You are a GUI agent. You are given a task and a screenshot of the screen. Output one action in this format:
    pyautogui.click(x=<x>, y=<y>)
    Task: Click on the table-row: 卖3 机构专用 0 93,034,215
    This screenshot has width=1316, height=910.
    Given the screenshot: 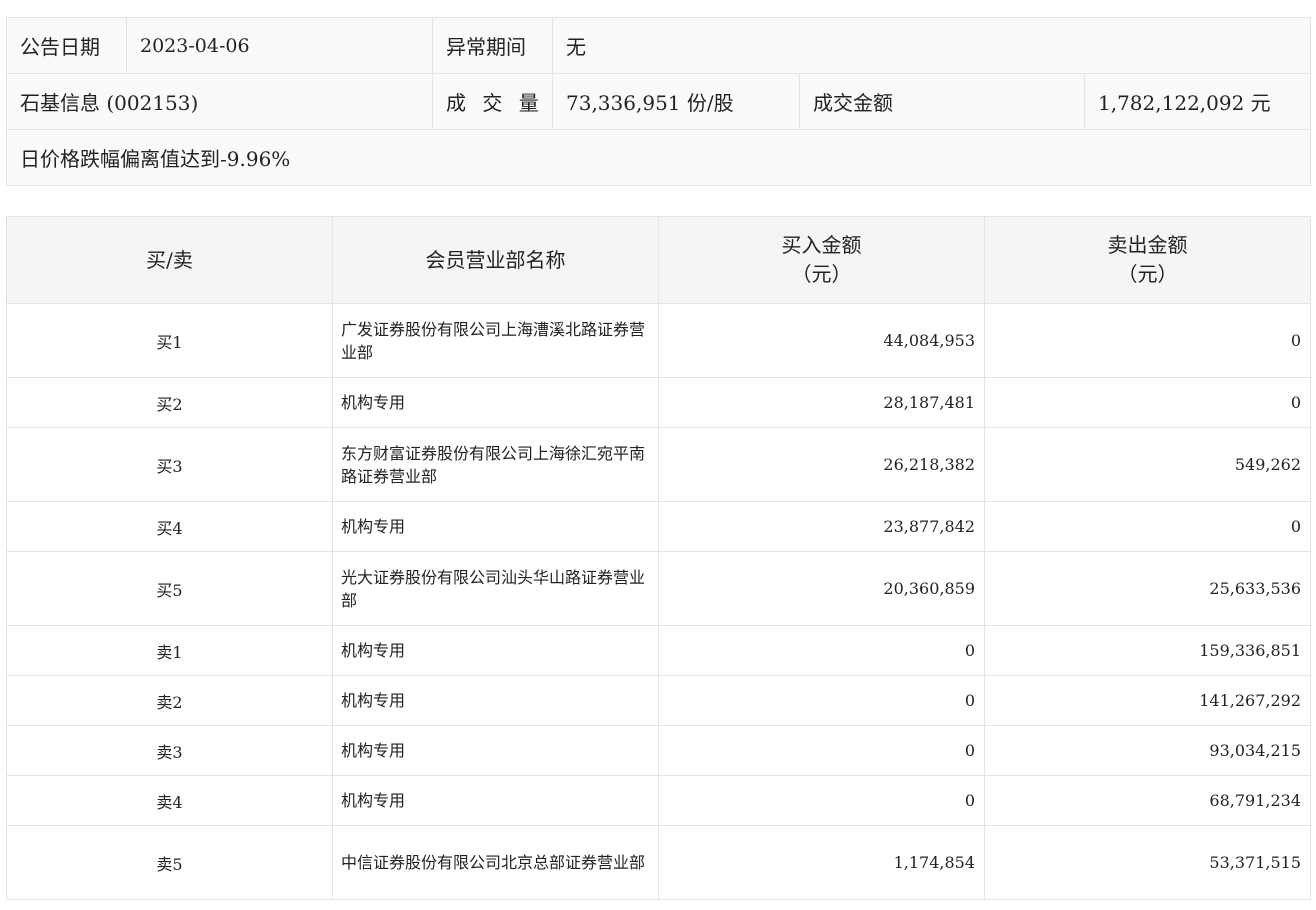 What is the action you would take?
    pyautogui.click(x=658, y=750)
    